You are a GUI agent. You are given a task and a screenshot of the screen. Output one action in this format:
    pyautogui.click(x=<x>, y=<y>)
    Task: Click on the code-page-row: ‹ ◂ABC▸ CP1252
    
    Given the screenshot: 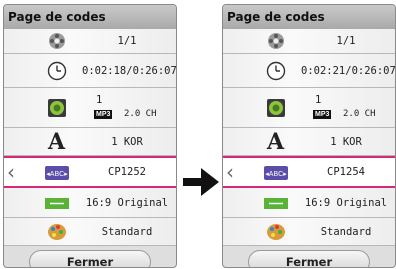 What is the action you would take?
    pyautogui.click(x=90, y=172)
    